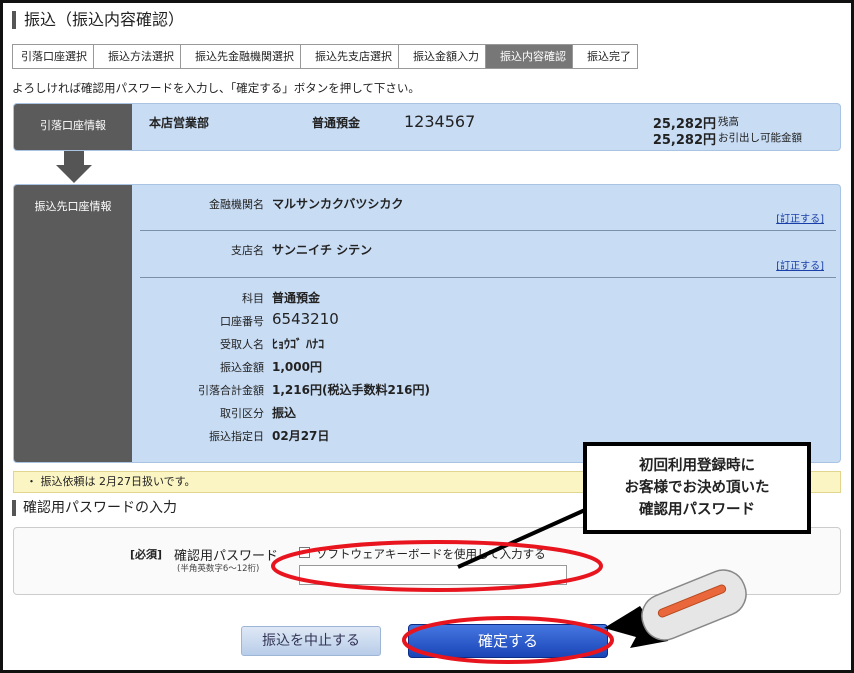  What do you see at coordinates (697, 510) in the screenshot?
I see `callout-line-3: 確認用パスワード` at bounding box center [697, 510].